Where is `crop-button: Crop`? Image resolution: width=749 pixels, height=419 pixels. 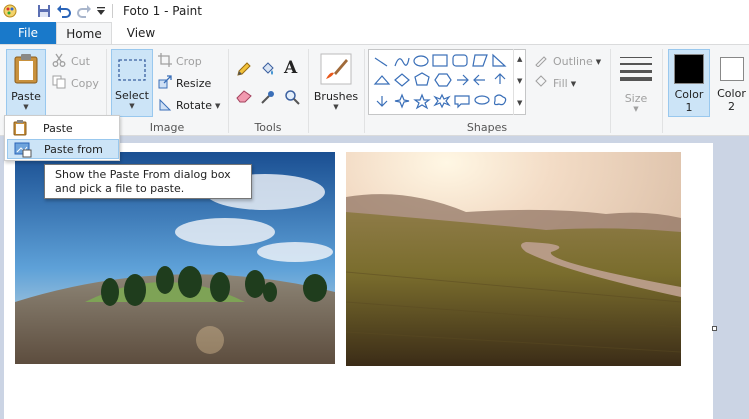 crop-button: Crop is located at coordinates (180, 61).